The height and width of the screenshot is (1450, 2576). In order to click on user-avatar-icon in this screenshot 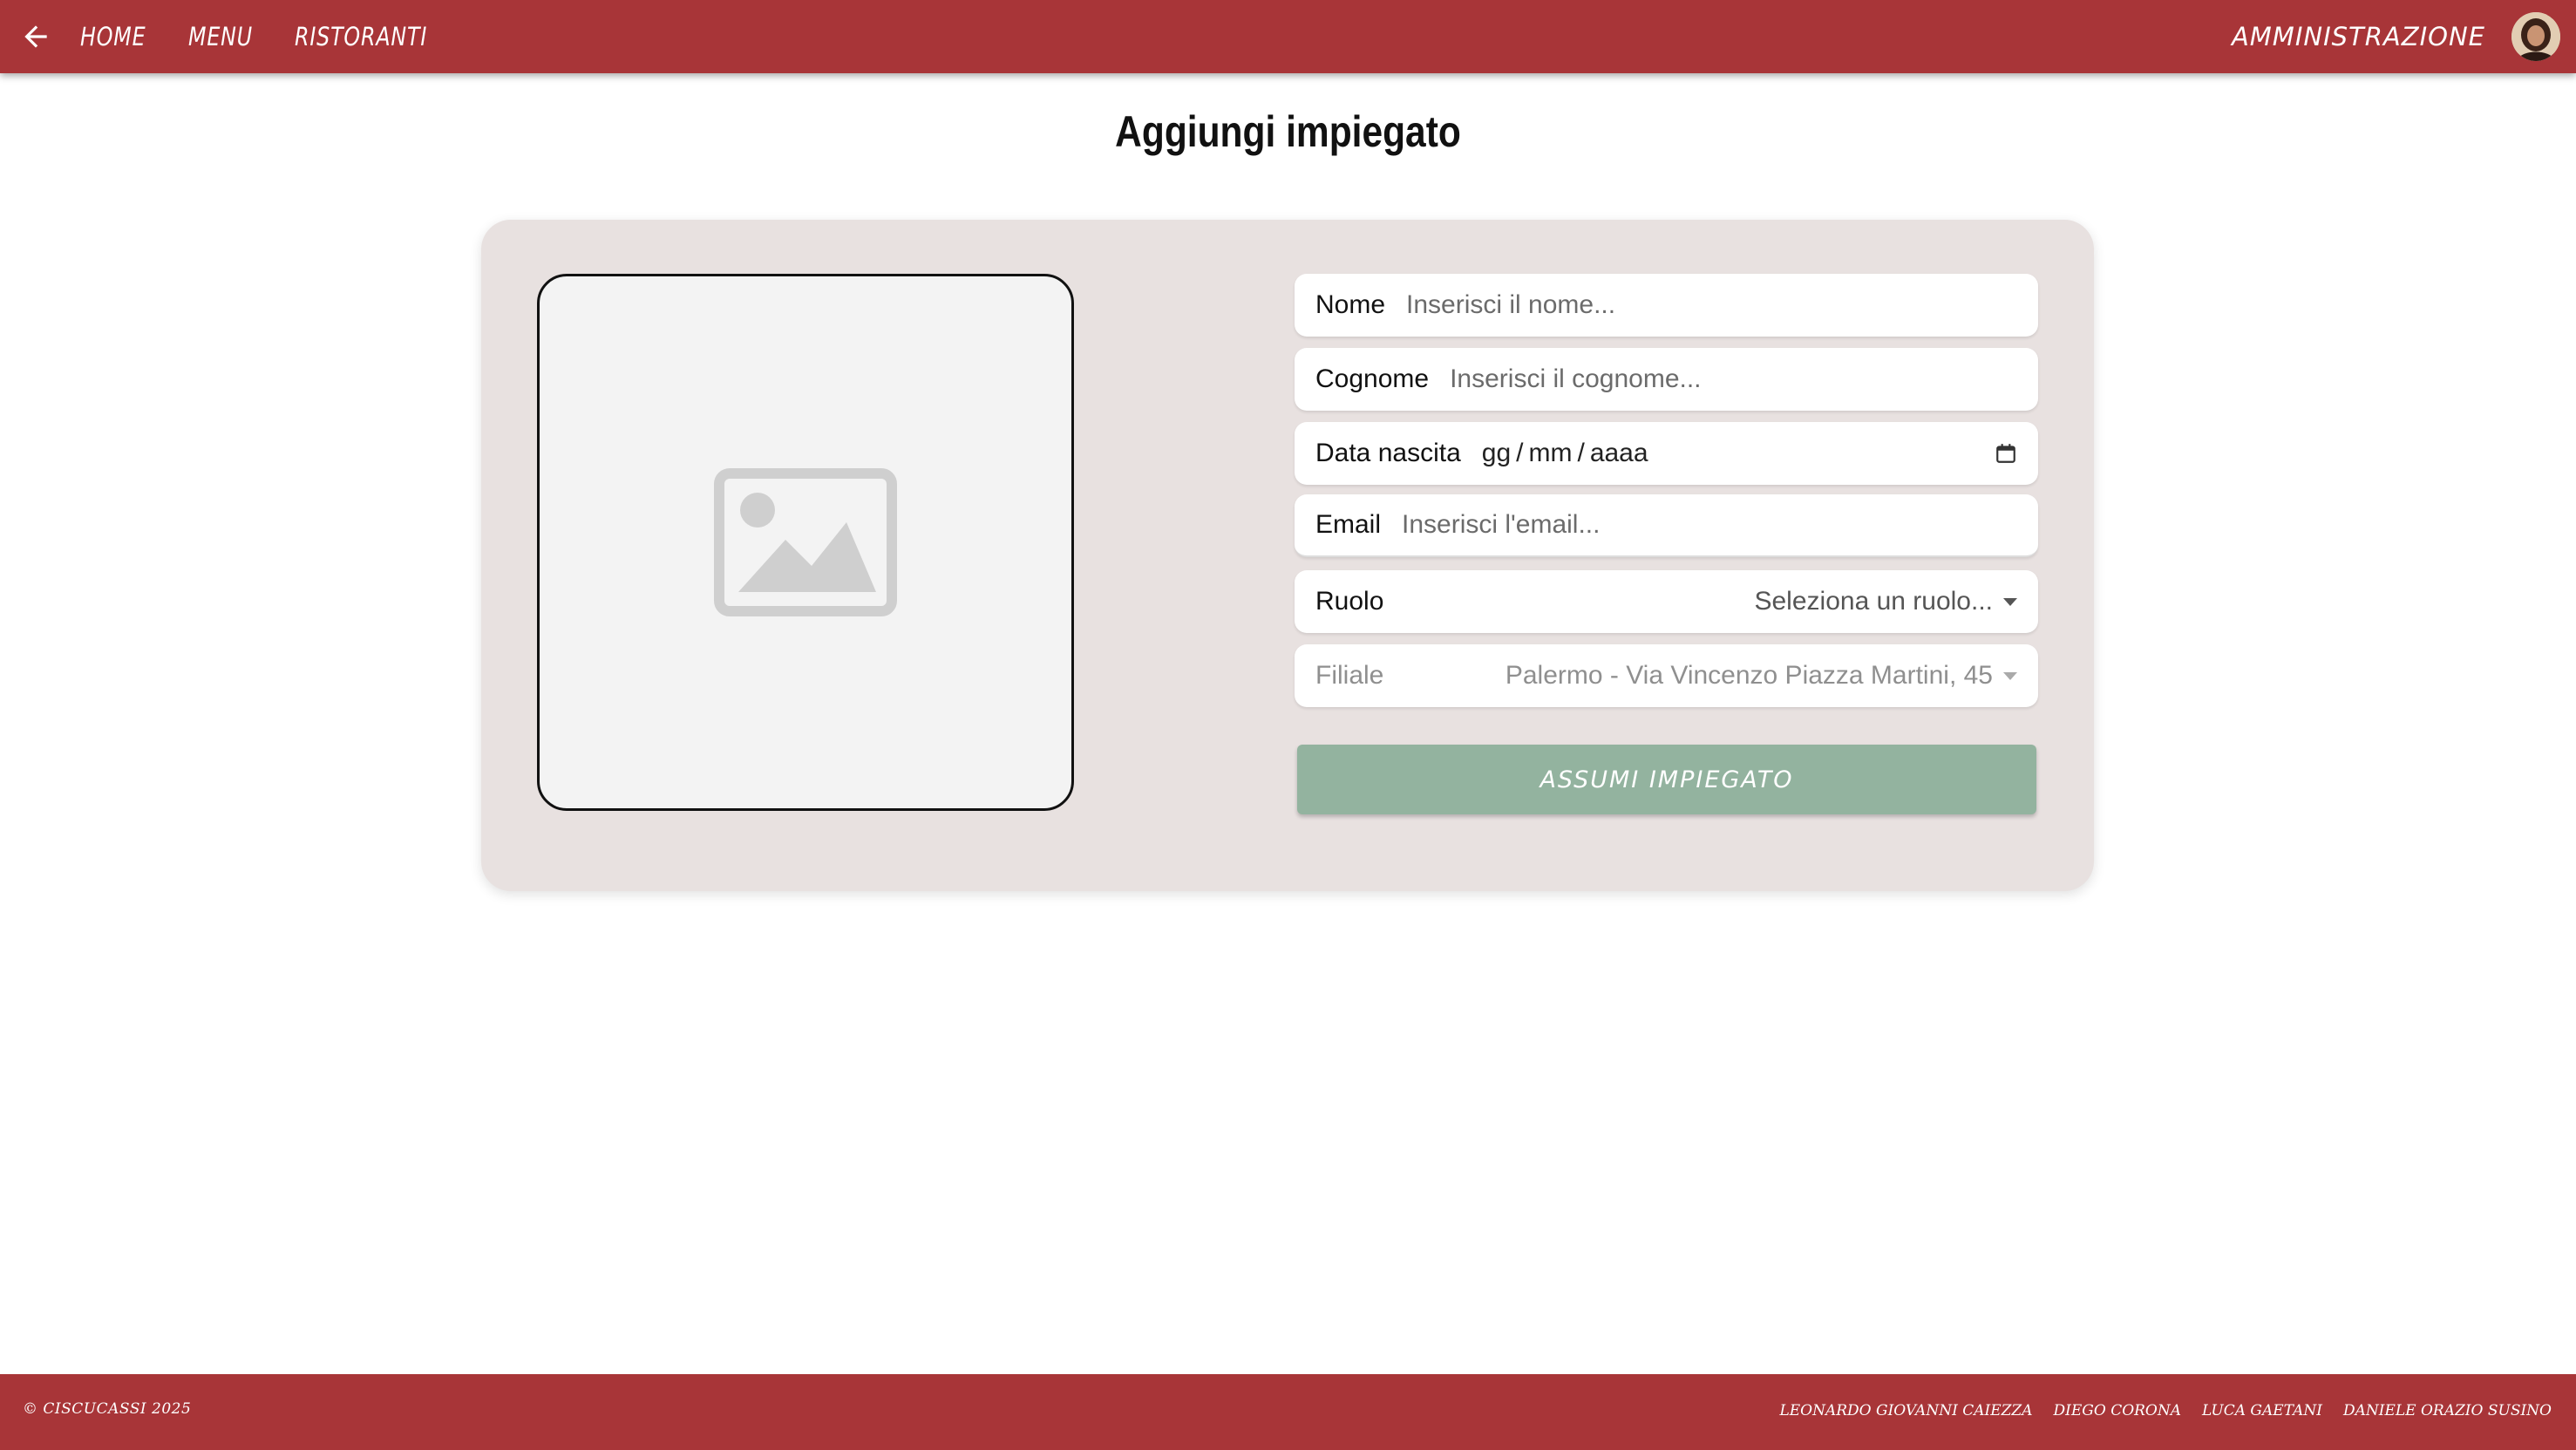, I will do `click(2535, 36)`.